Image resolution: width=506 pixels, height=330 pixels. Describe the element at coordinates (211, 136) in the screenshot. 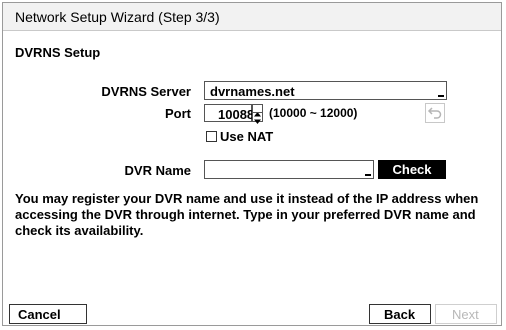

I see `use-nat-checkbox` at that location.